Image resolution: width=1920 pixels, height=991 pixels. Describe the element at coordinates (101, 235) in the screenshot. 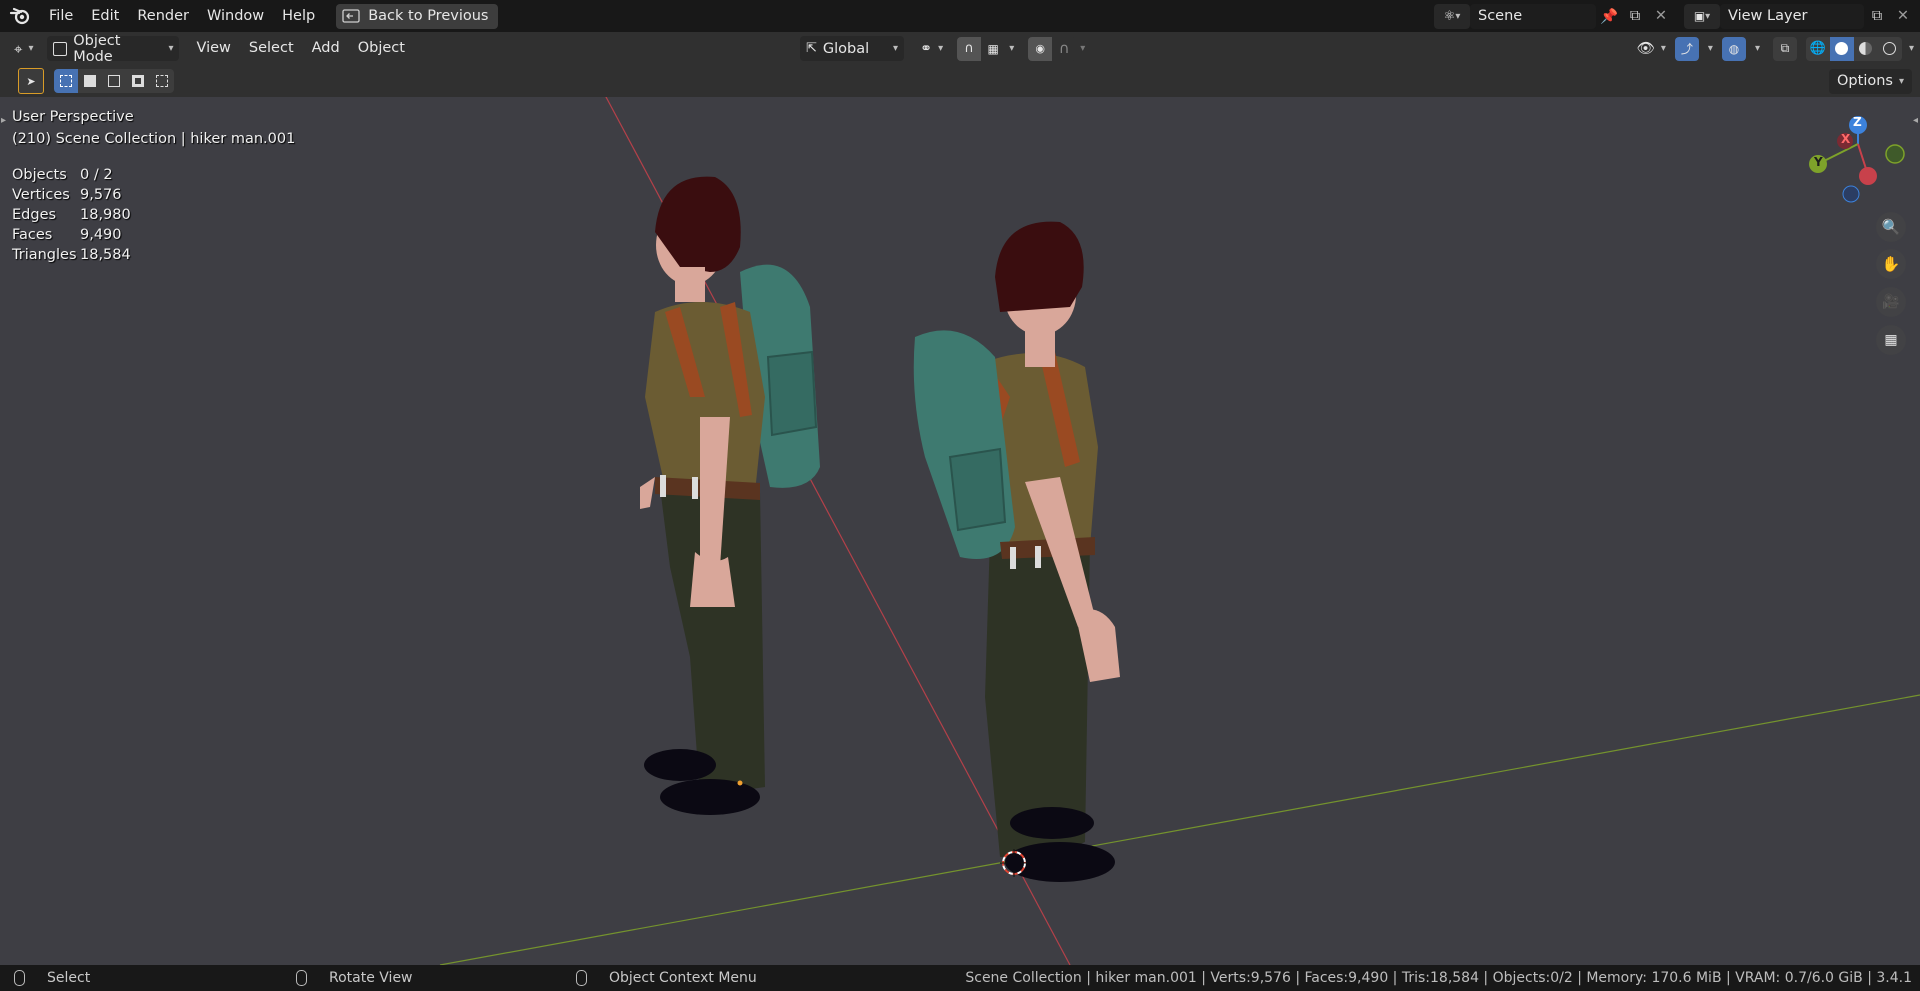

I see `stat-value: 9,490` at that location.